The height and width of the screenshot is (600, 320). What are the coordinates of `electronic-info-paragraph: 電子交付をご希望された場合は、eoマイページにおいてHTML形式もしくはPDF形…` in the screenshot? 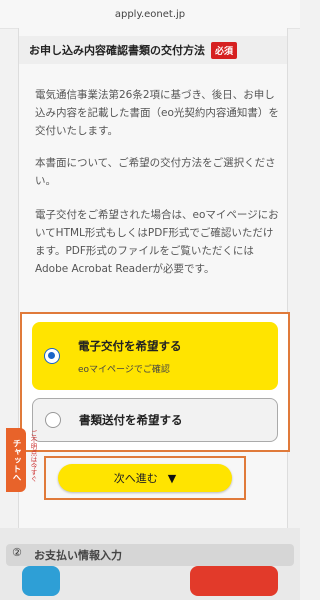 It's located at (157, 242).